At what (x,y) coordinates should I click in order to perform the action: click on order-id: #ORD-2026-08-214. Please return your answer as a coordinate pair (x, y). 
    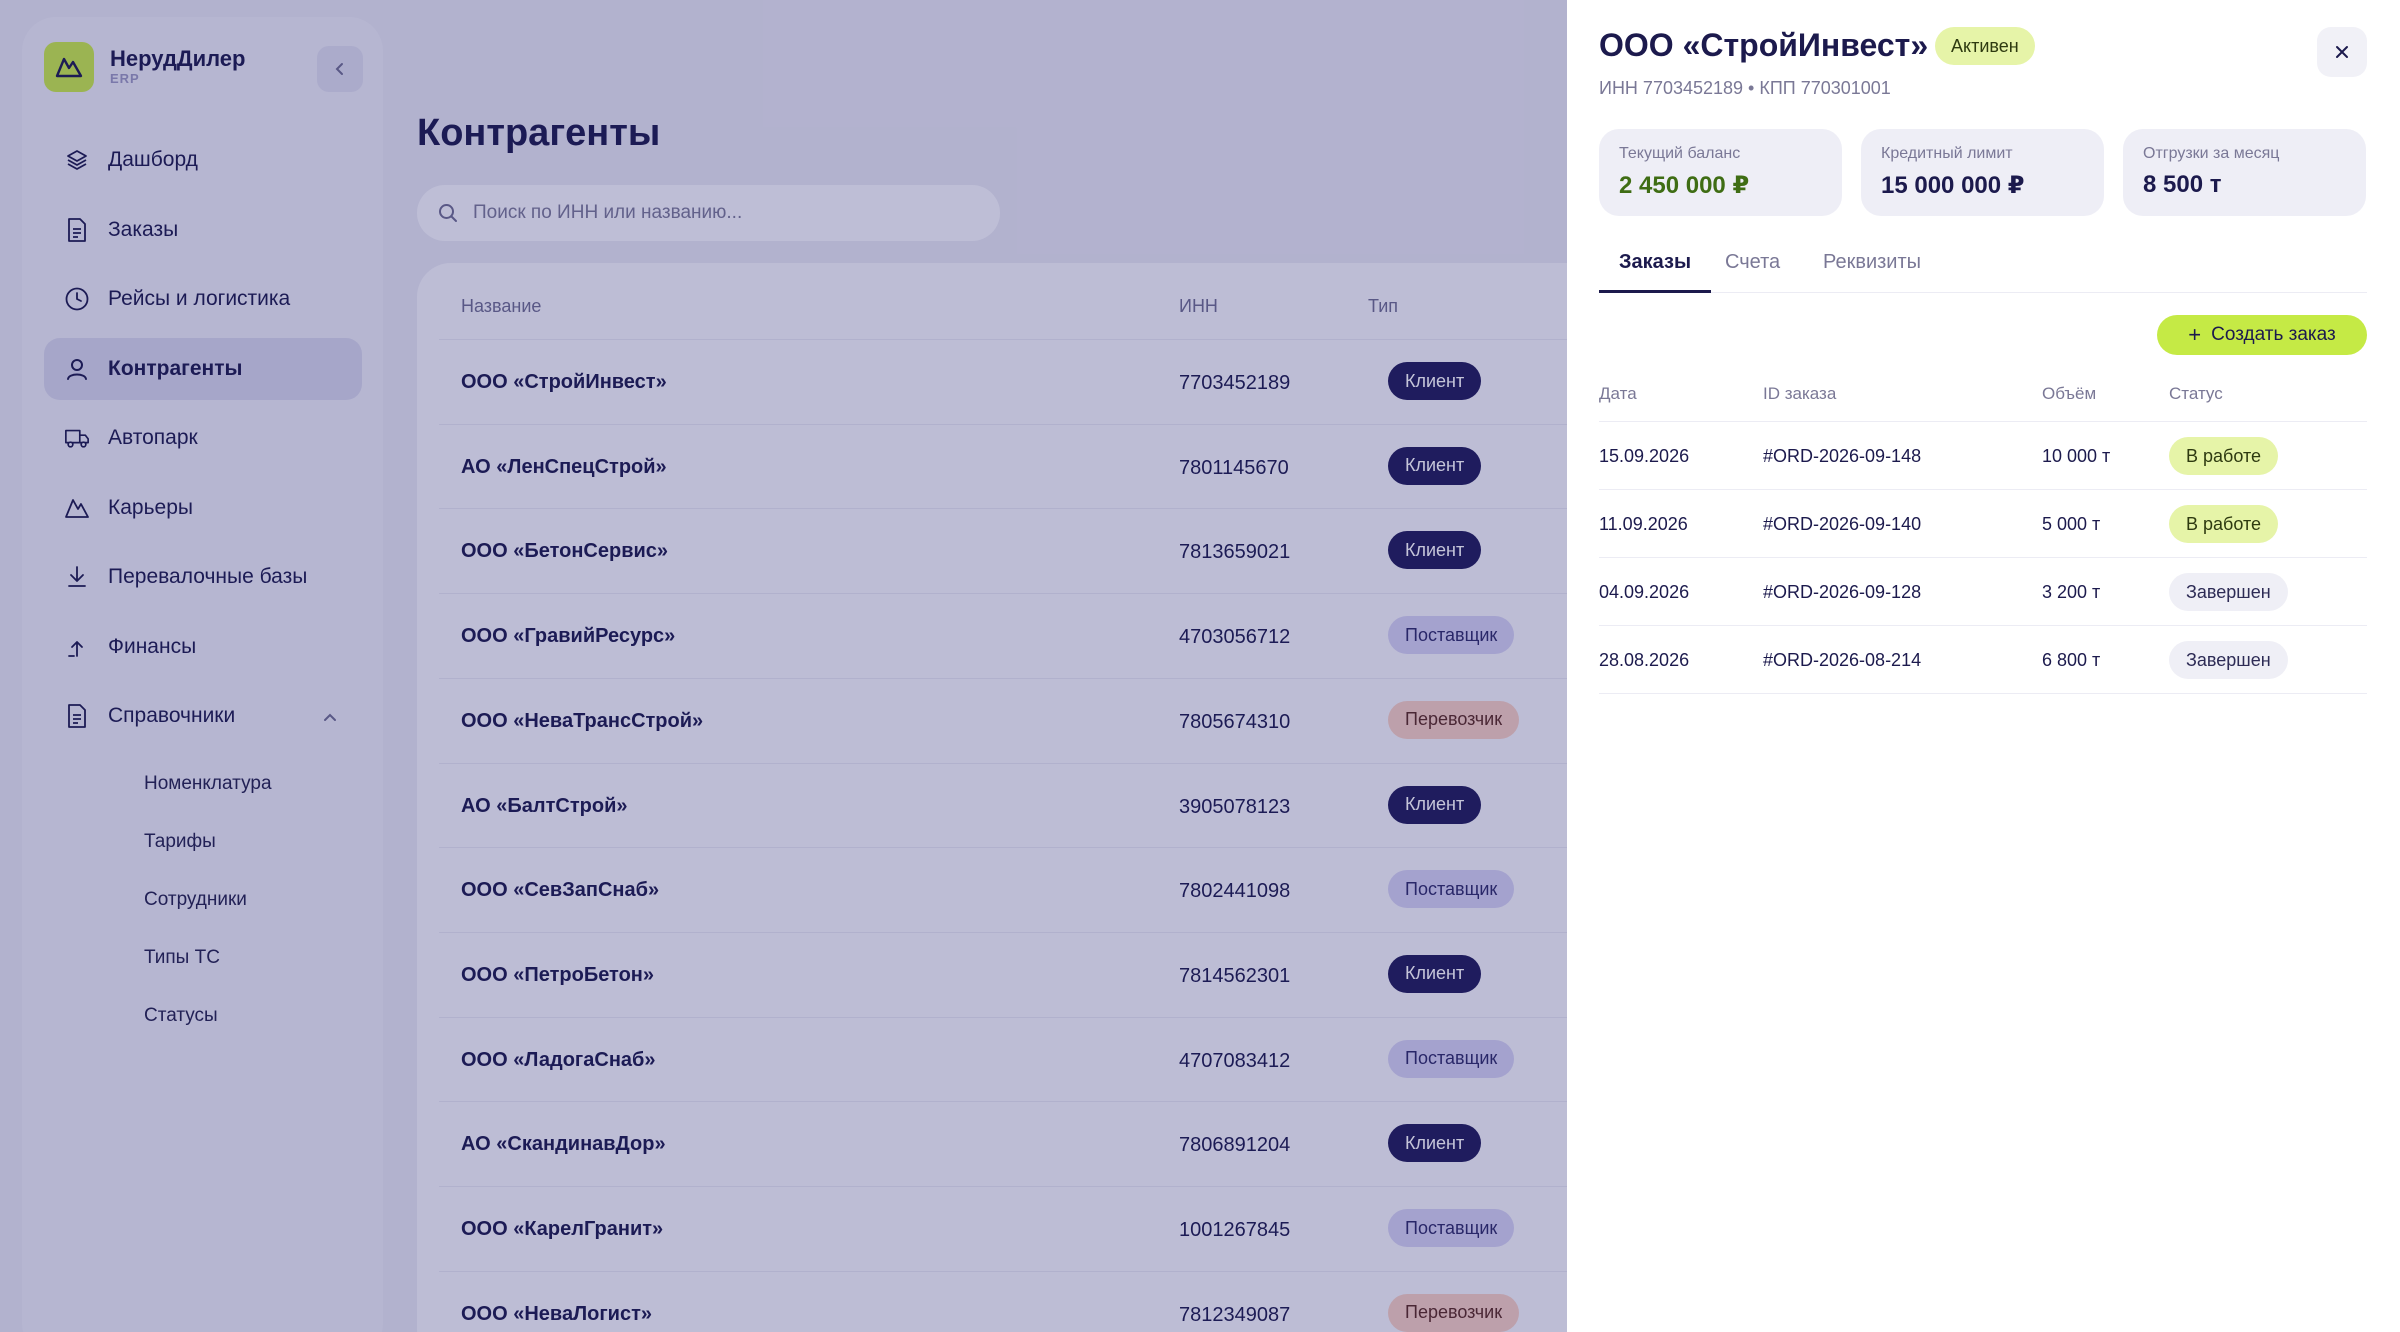
    Looking at the image, I should click on (1842, 660).